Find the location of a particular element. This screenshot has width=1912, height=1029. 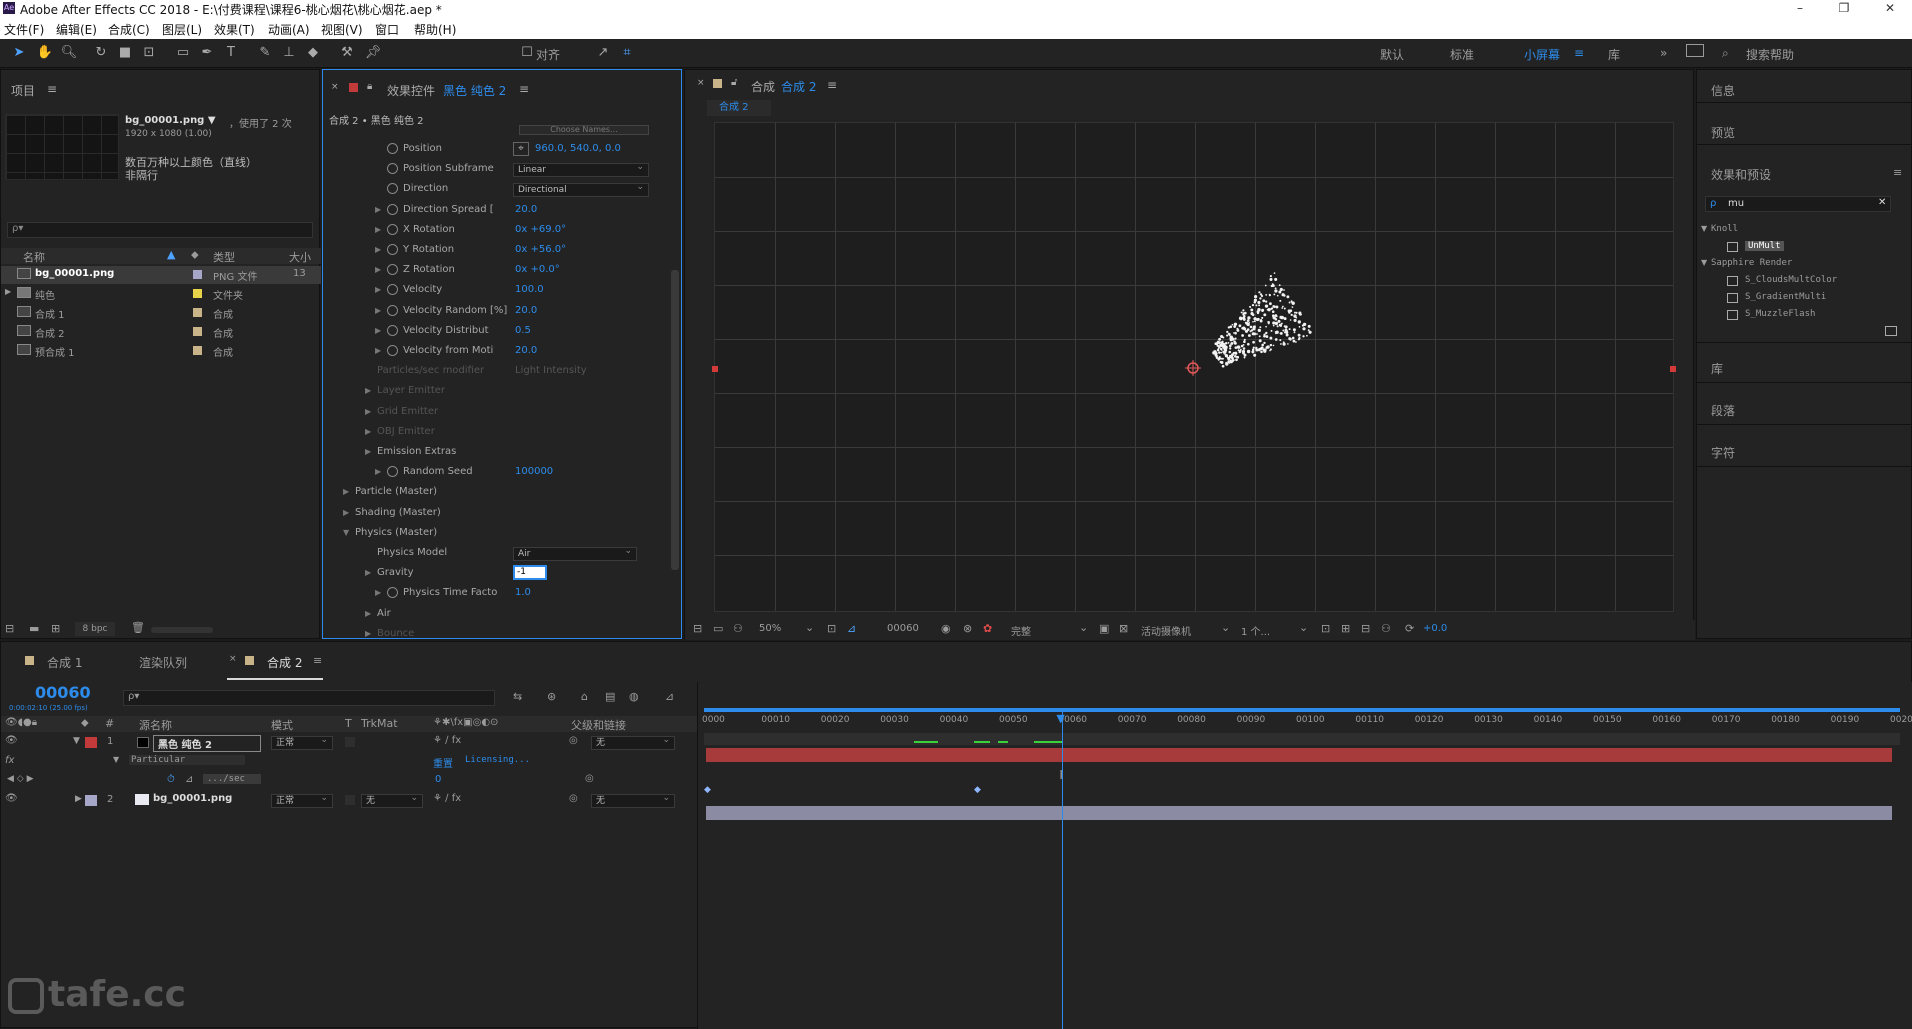

always-preview-icon: ⊟ is located at coordinates (697, 628).